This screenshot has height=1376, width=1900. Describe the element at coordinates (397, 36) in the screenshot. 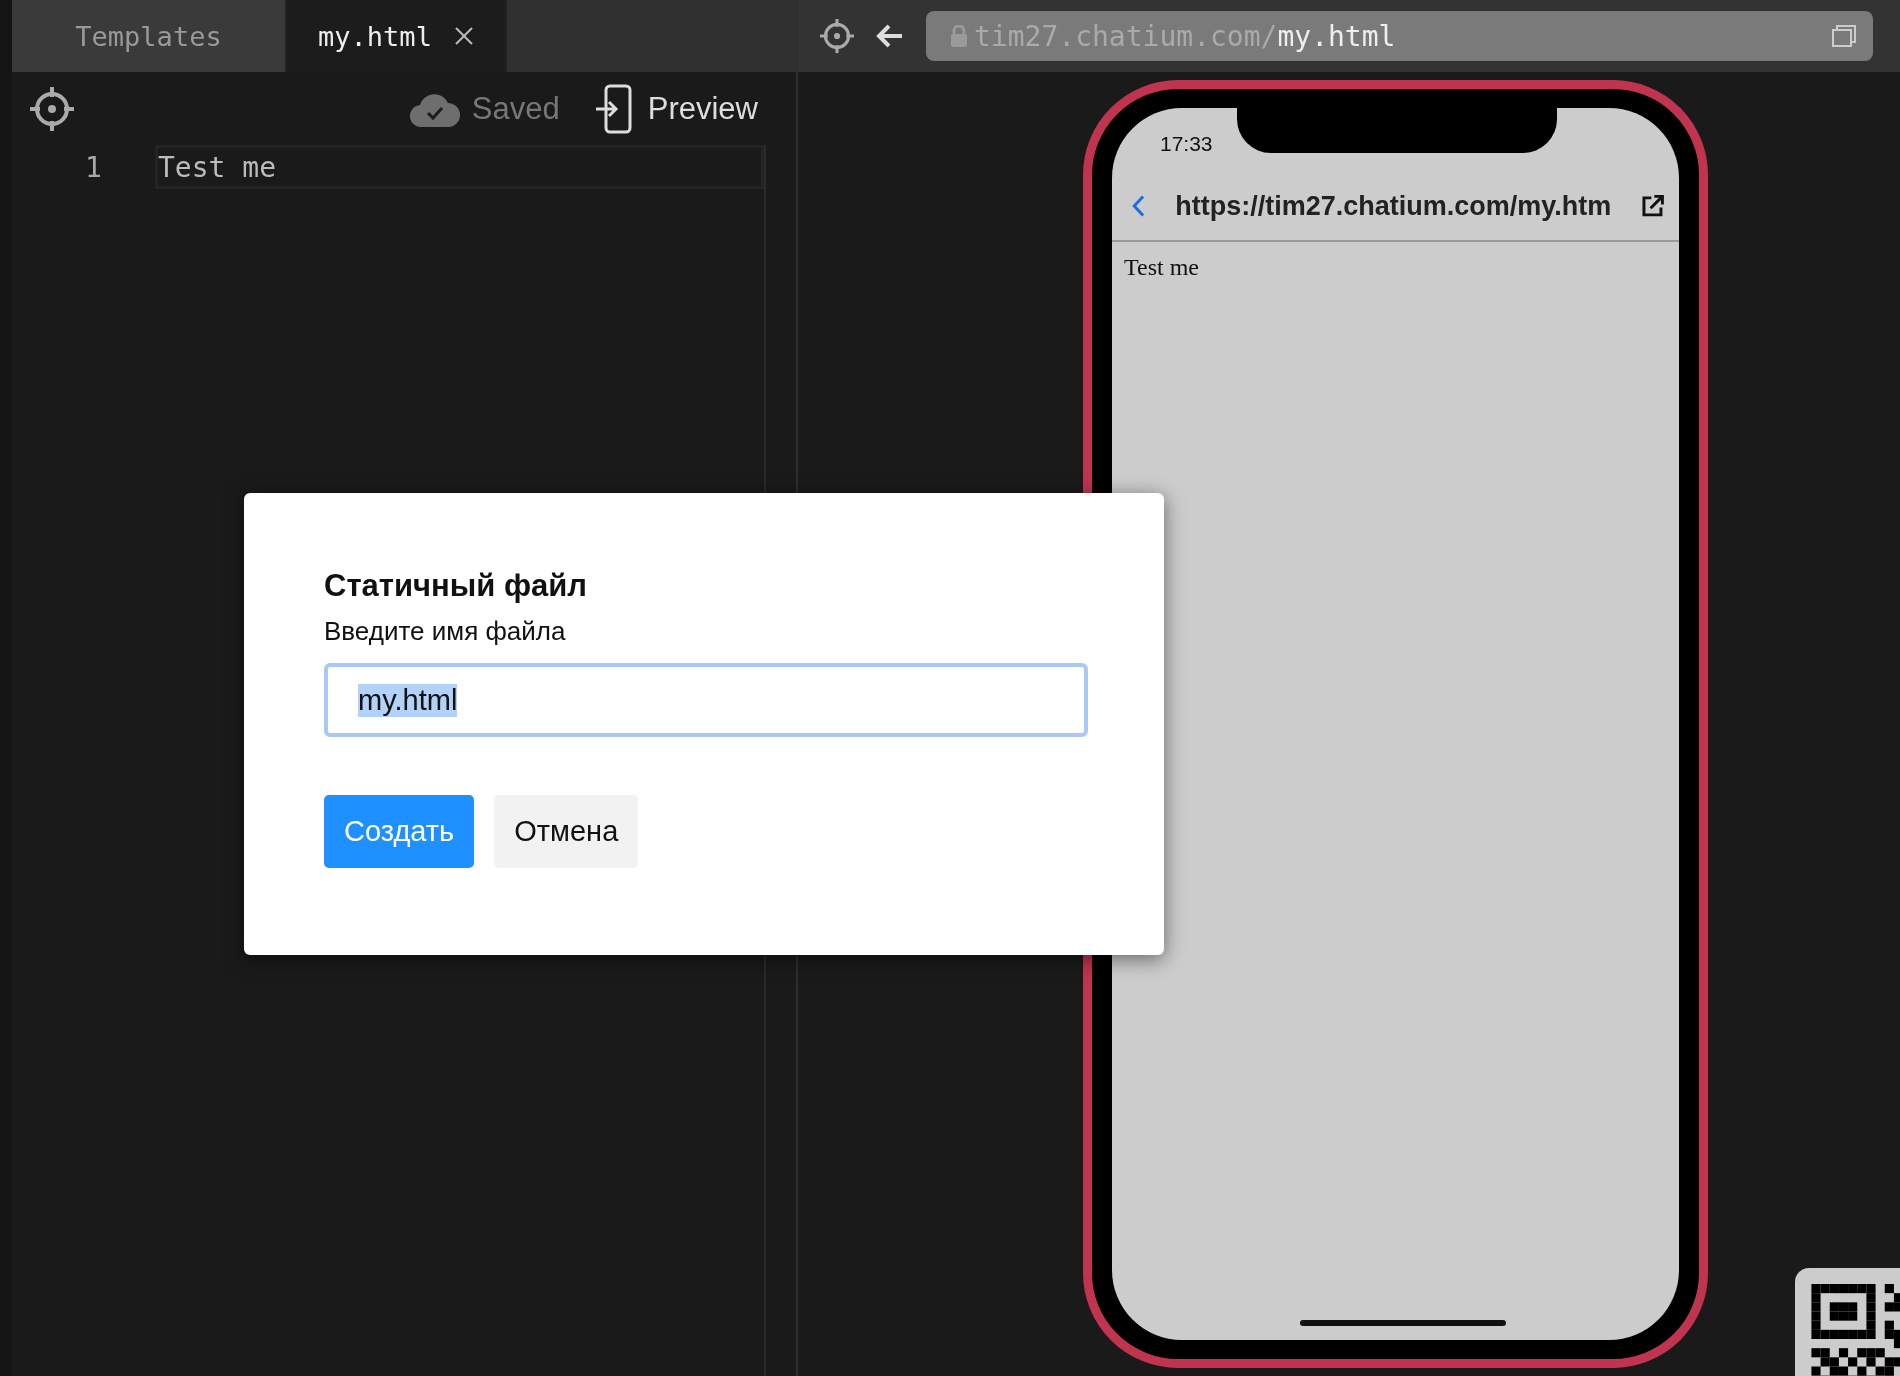

I see `editor-tab: my.html` at that location.